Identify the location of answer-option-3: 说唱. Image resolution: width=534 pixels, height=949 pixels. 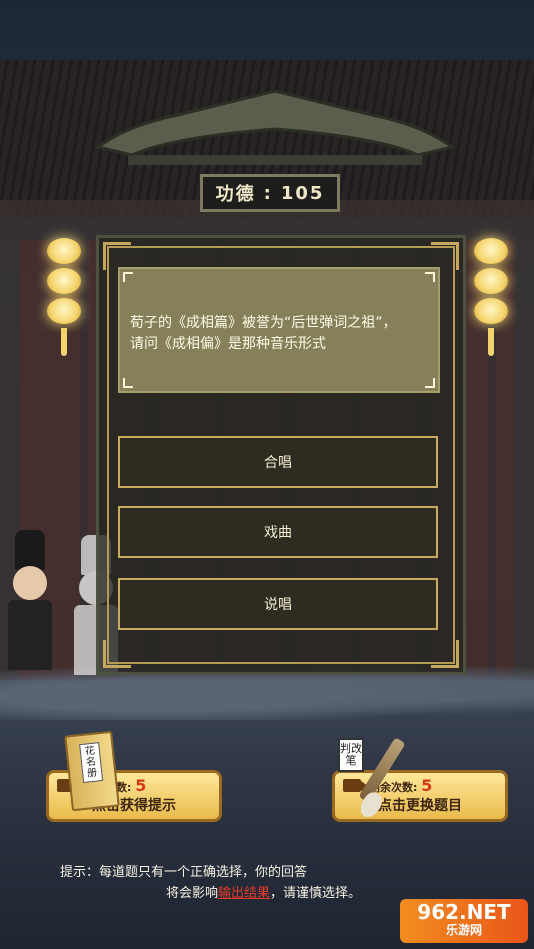
(278, 604).